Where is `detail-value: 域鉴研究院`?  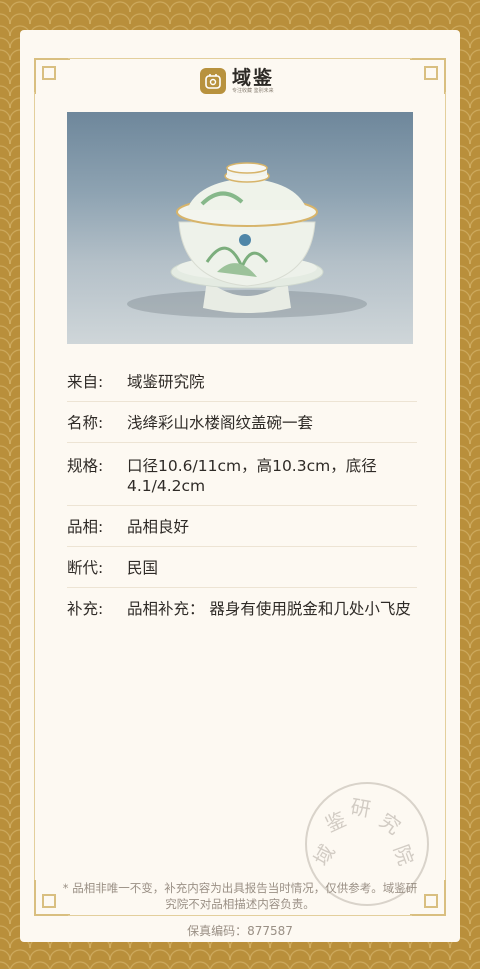
detail-value: 域鉴研究院 is located at coordinates (166, 382).